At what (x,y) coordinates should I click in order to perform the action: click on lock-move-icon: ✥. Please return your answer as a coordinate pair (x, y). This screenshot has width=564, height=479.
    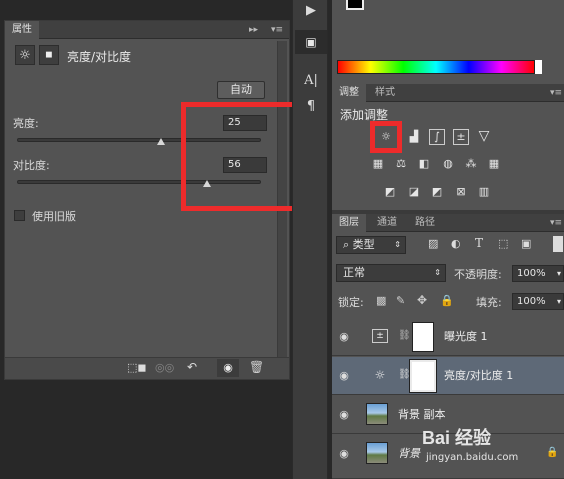
    Looking at the image, I should click on (422, 300).